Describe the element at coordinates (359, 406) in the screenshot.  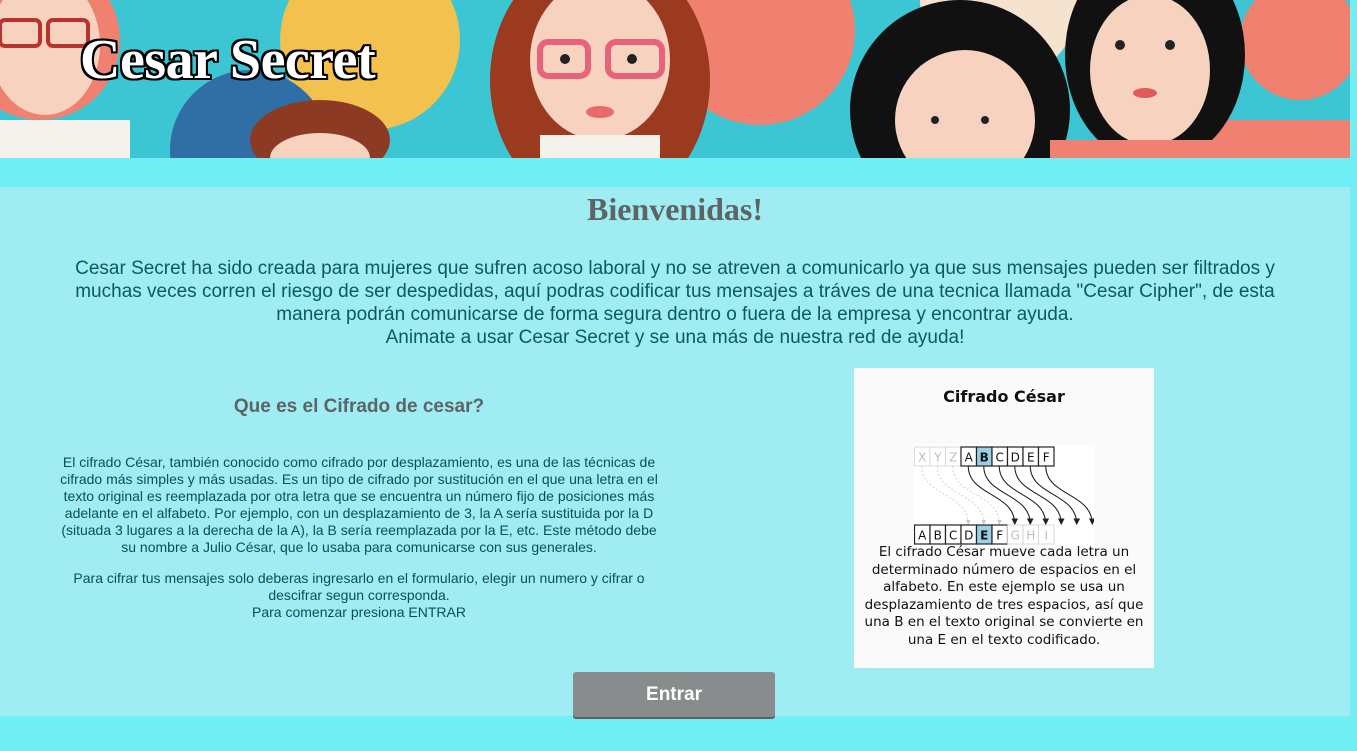
I see `info-heading: Que es el Cifrado de cesar?` at that location.